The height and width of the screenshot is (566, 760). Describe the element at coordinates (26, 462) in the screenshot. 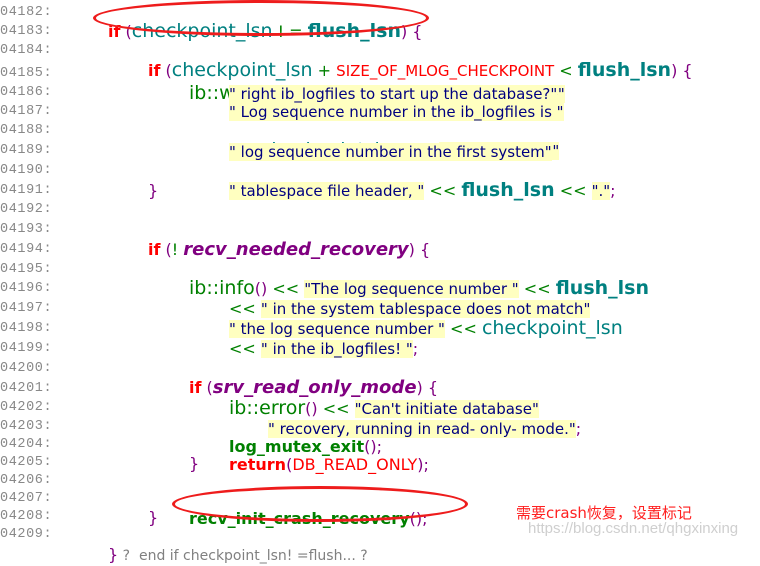

I see `line-number: 04205:` at that location.